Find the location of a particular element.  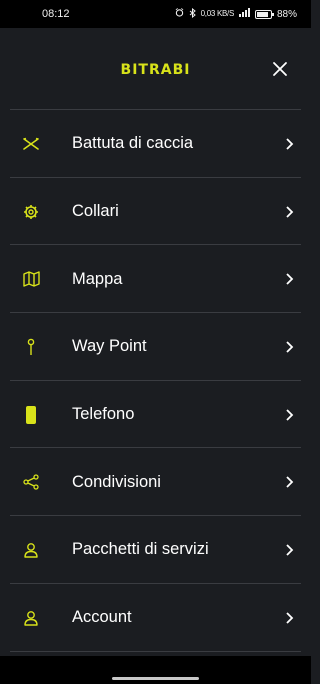

menu-header: BITRABI is located at coordinates (155, 69).